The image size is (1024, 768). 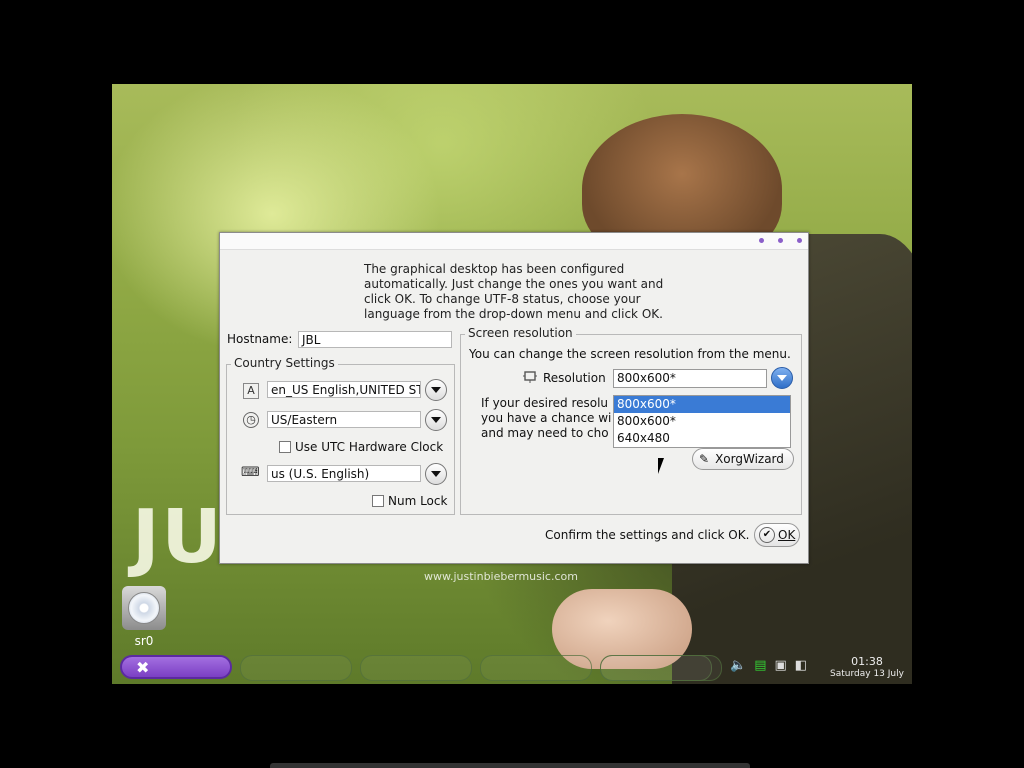 I want to click on keyboard-select: us (U.S. English), so click(x=344, y=473).